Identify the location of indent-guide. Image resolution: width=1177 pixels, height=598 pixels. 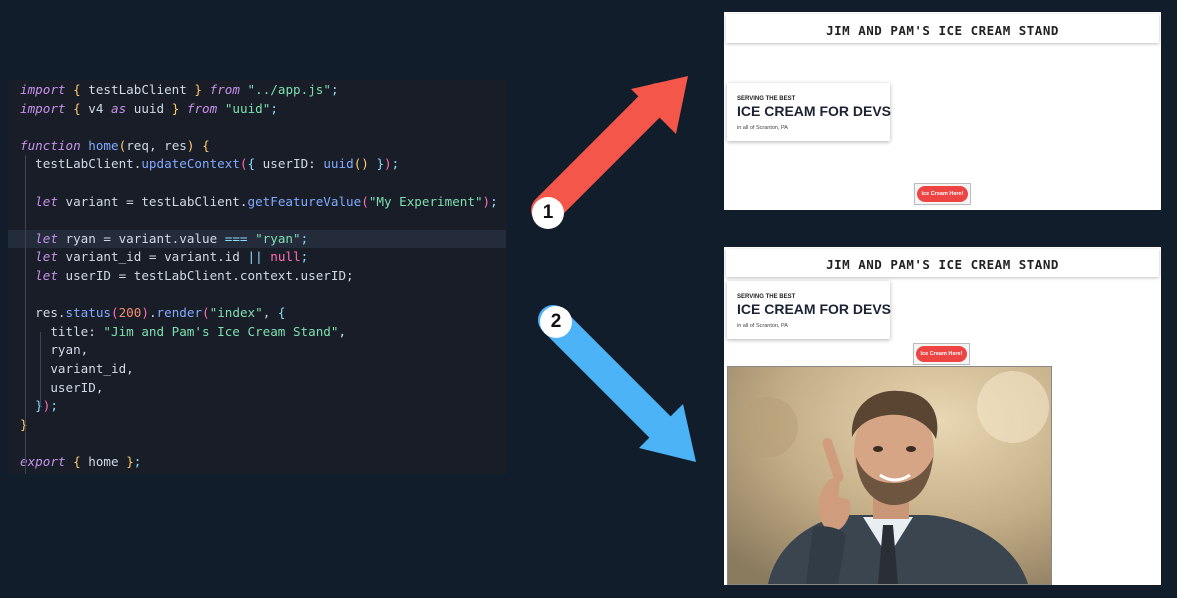
(25, 314).